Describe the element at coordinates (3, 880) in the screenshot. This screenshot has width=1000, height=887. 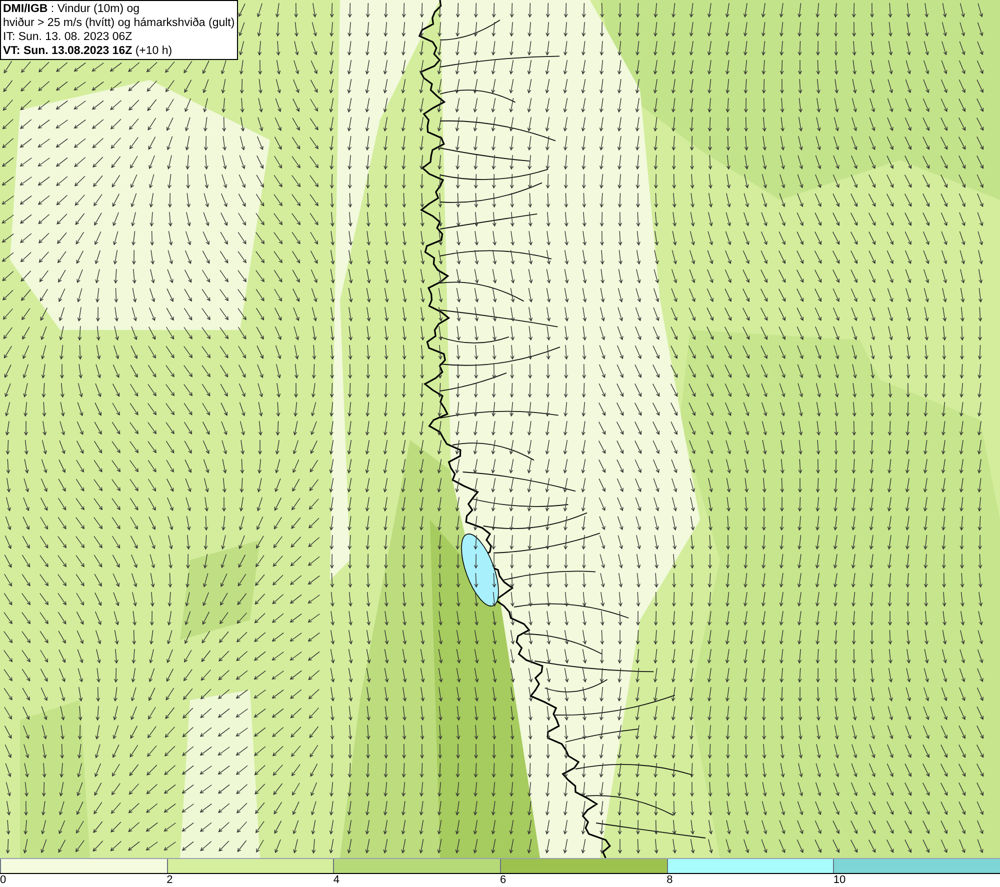
I see `legend-tick-label: 0` at that location.